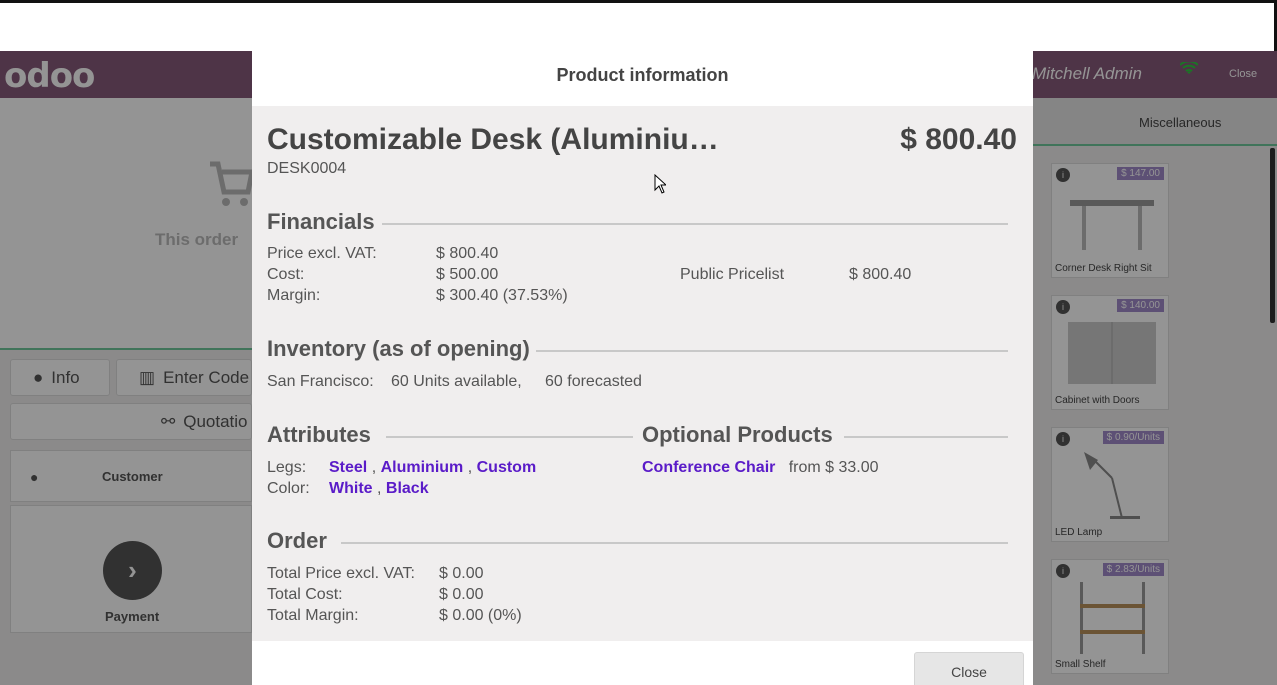  I want to click on attributes-heading: Attributes, so click(319, 434).